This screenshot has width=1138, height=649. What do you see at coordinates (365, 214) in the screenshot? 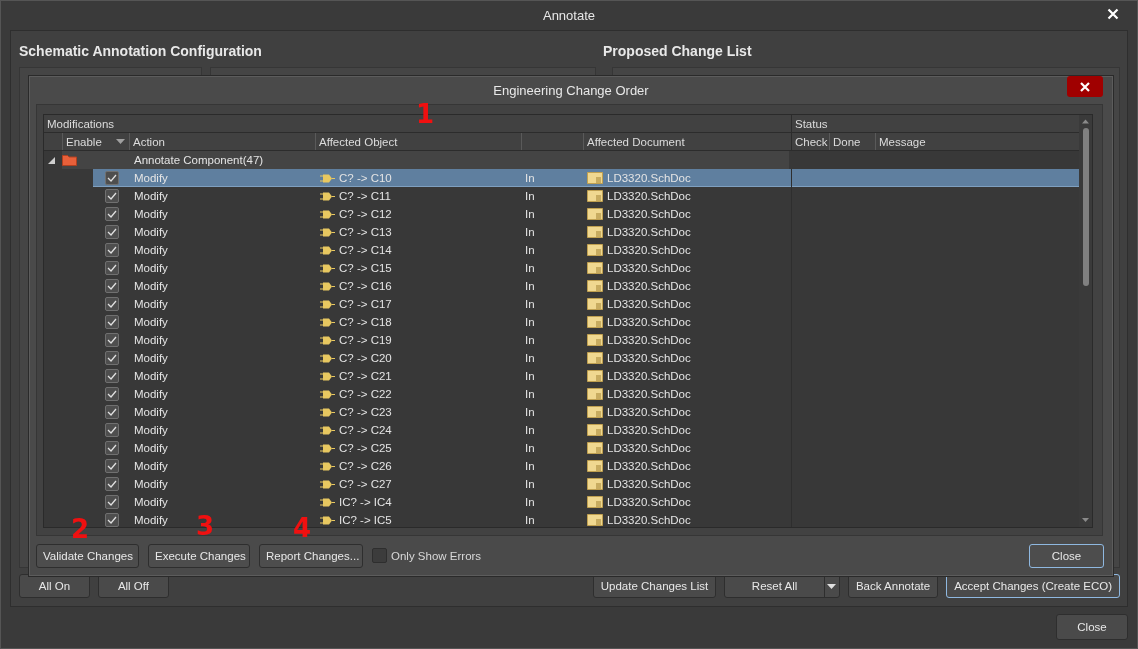
I see `table-cell: C? -> C12` at bounding box center [365, 214].